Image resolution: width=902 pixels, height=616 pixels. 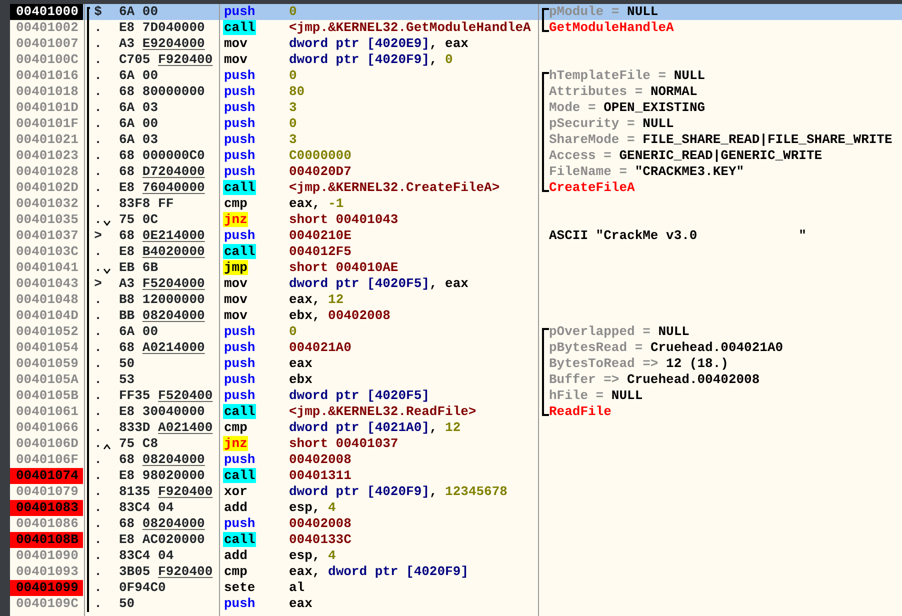 I want to click on operand: esp, 4, so click(x=312, y=508).